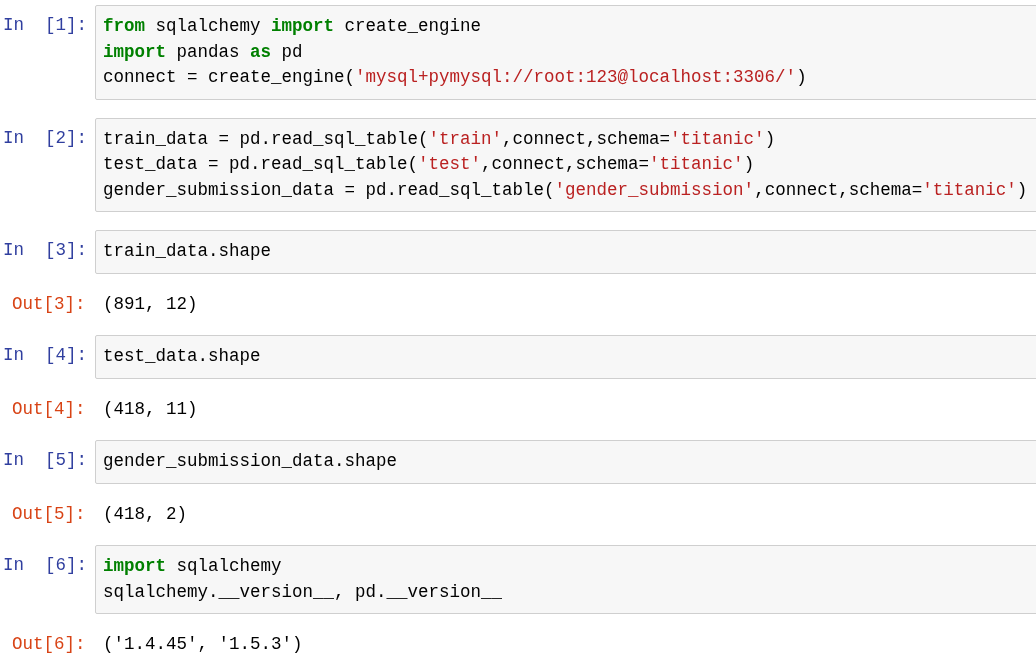 This screenshot has width=1036, height=657. Describe the element at coordinates (49, 409) in the screenshot. I see `output-prompt: Out[4]:` at that location.